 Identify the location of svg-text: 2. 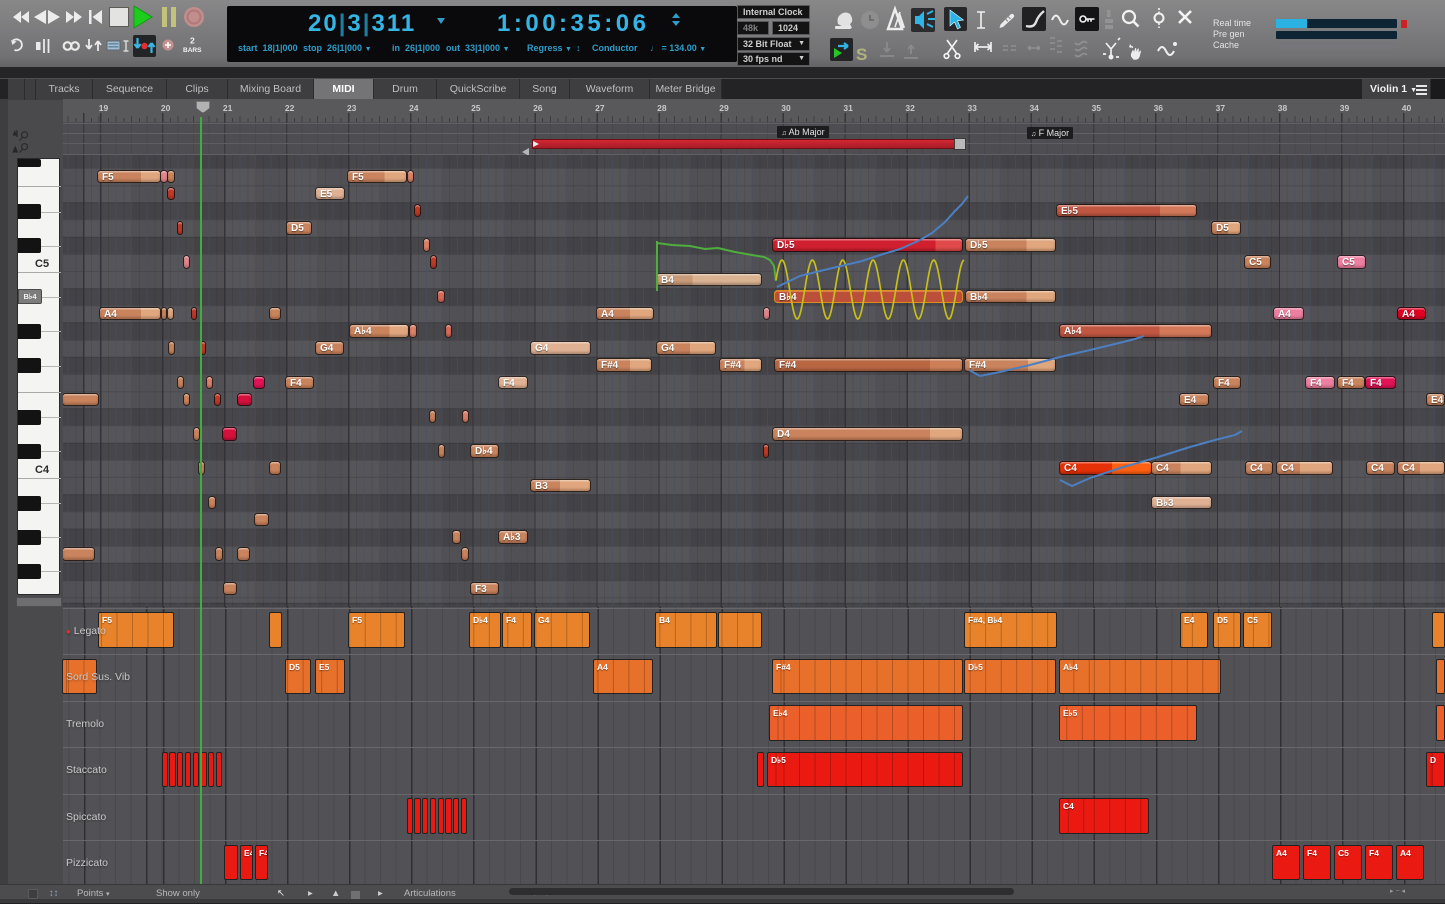
(192, 41).